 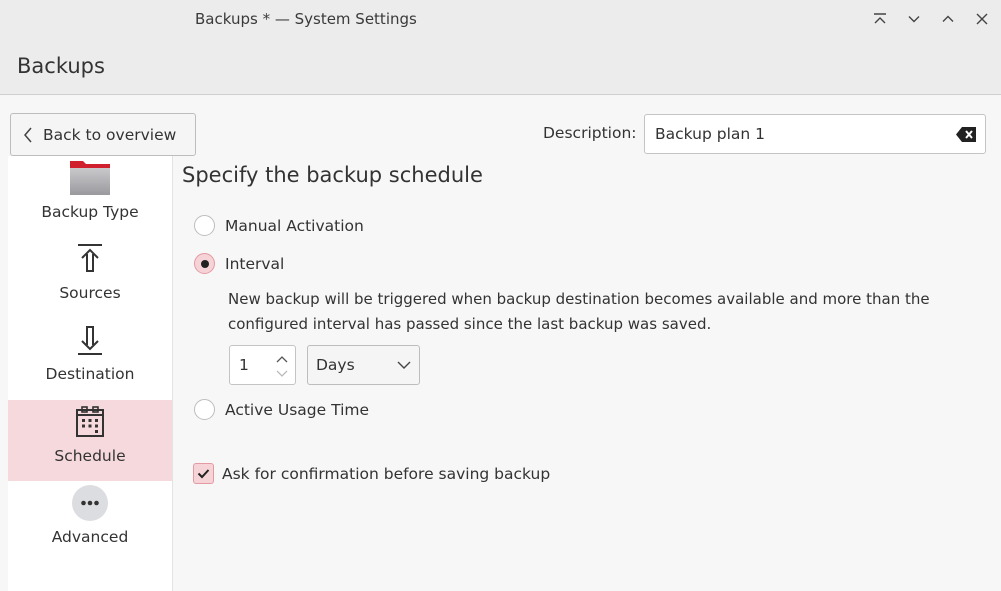 What do you see at coordinates (297, 409) in the screenshot?
I see `radio-label: Active Usage Time` at bounding box center [297, 409].